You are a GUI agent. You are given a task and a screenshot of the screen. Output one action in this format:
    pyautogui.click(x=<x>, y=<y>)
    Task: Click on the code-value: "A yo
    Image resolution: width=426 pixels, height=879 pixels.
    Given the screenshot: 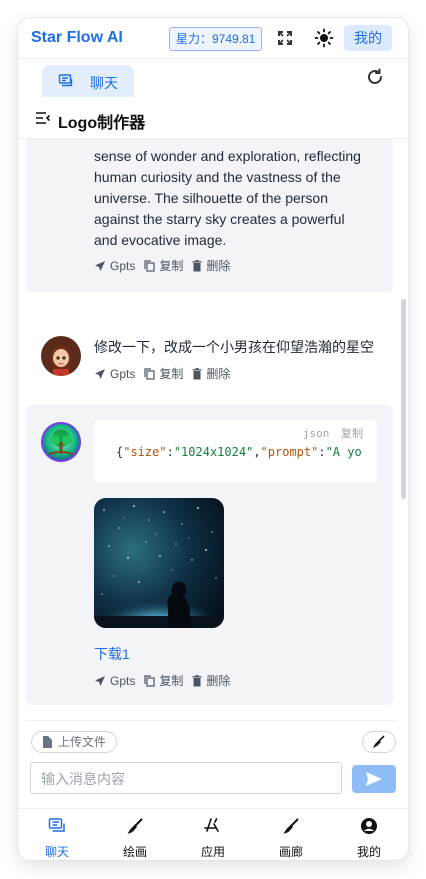 What is the action you would take?
    pyautogui.click(x=343, y=452)
    